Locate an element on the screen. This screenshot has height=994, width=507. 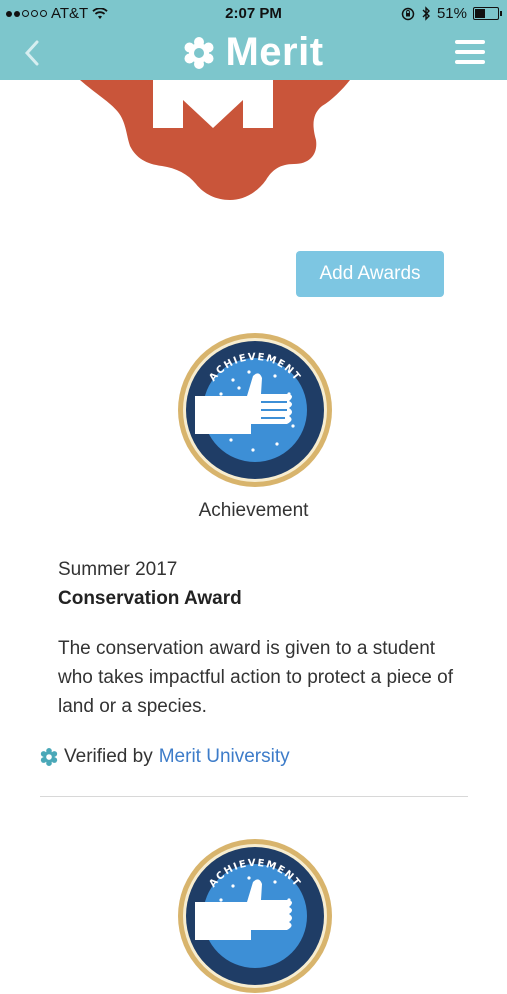
battery-percent: 51% is located at coordinates (451, 13).